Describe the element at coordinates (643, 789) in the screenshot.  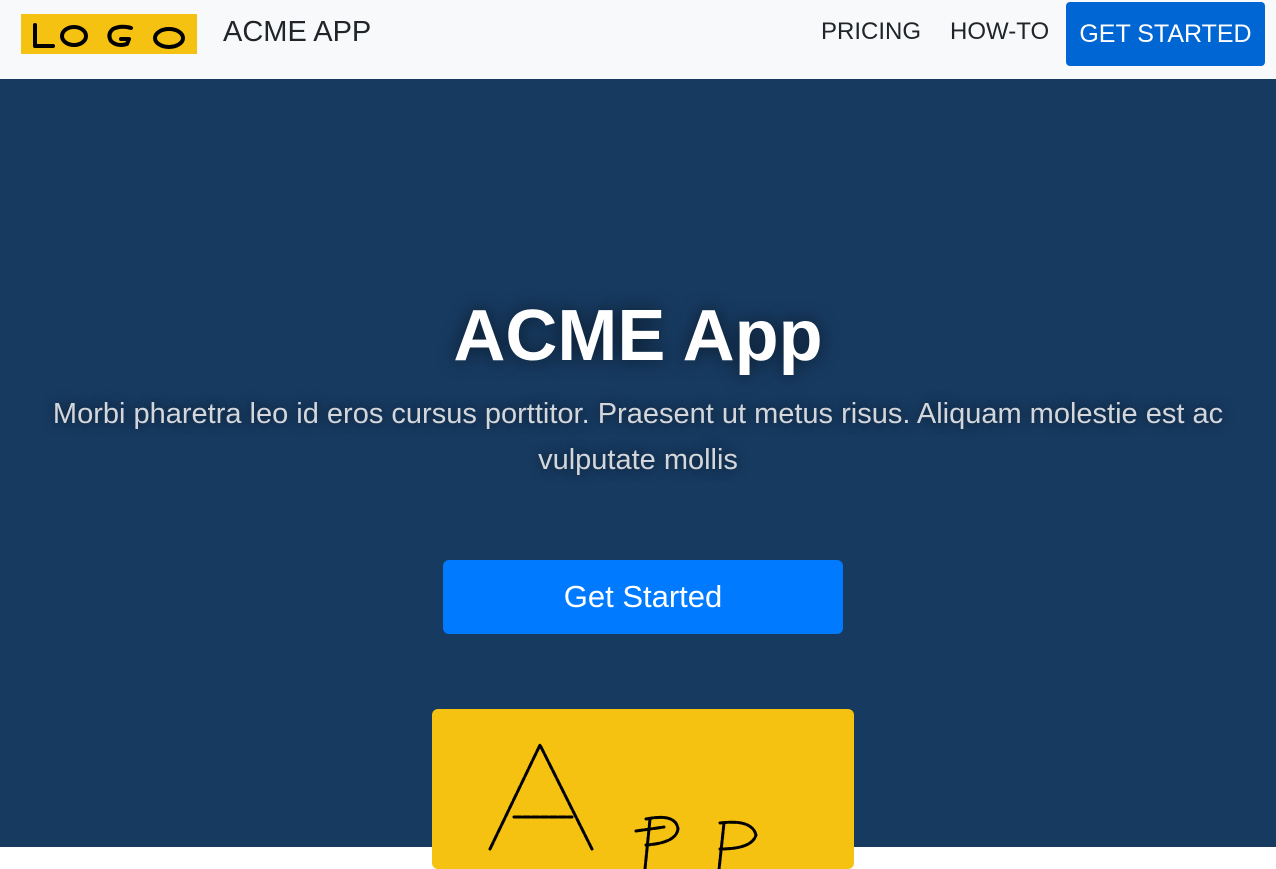
I see `app-image` at that location.